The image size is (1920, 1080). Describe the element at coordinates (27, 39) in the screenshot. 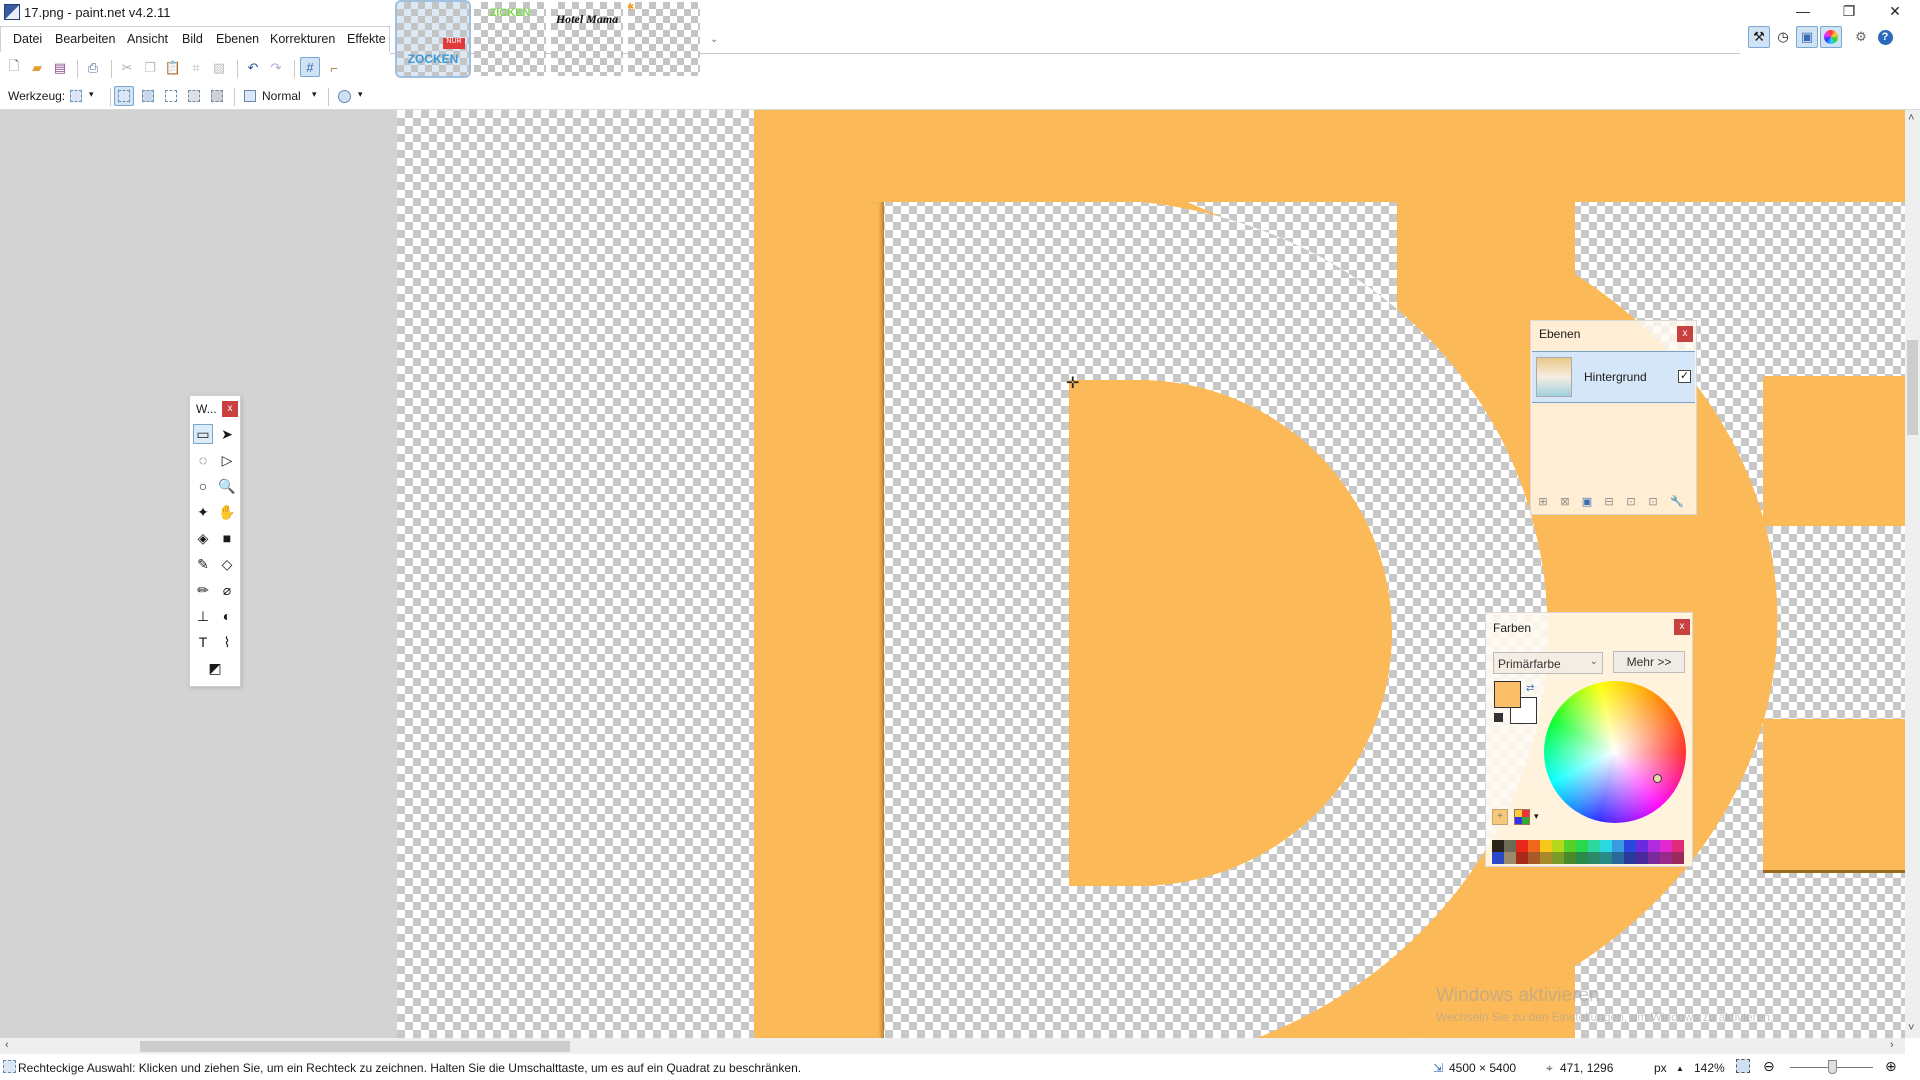

I see `menu-datei: Datei` at that location.